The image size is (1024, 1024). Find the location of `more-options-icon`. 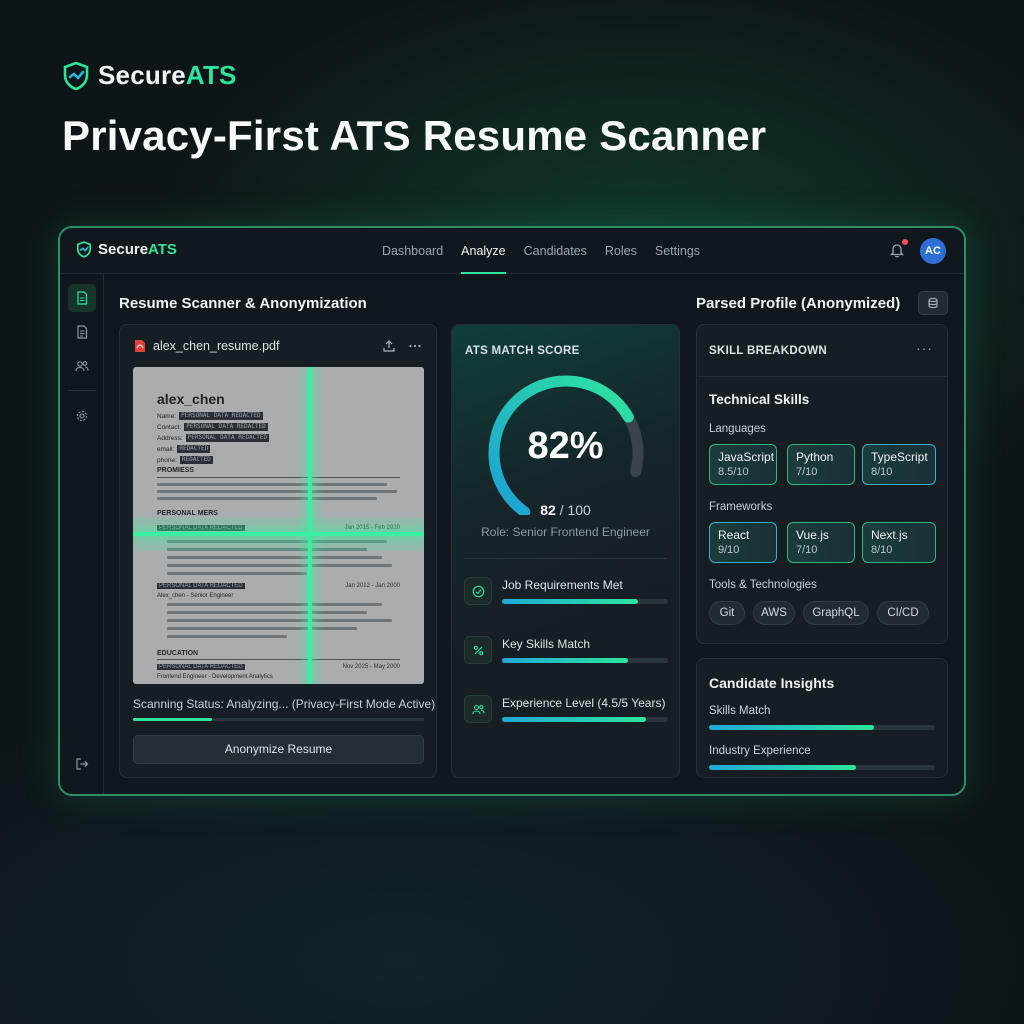

more-options-icon is located at coordinates (415, 346).